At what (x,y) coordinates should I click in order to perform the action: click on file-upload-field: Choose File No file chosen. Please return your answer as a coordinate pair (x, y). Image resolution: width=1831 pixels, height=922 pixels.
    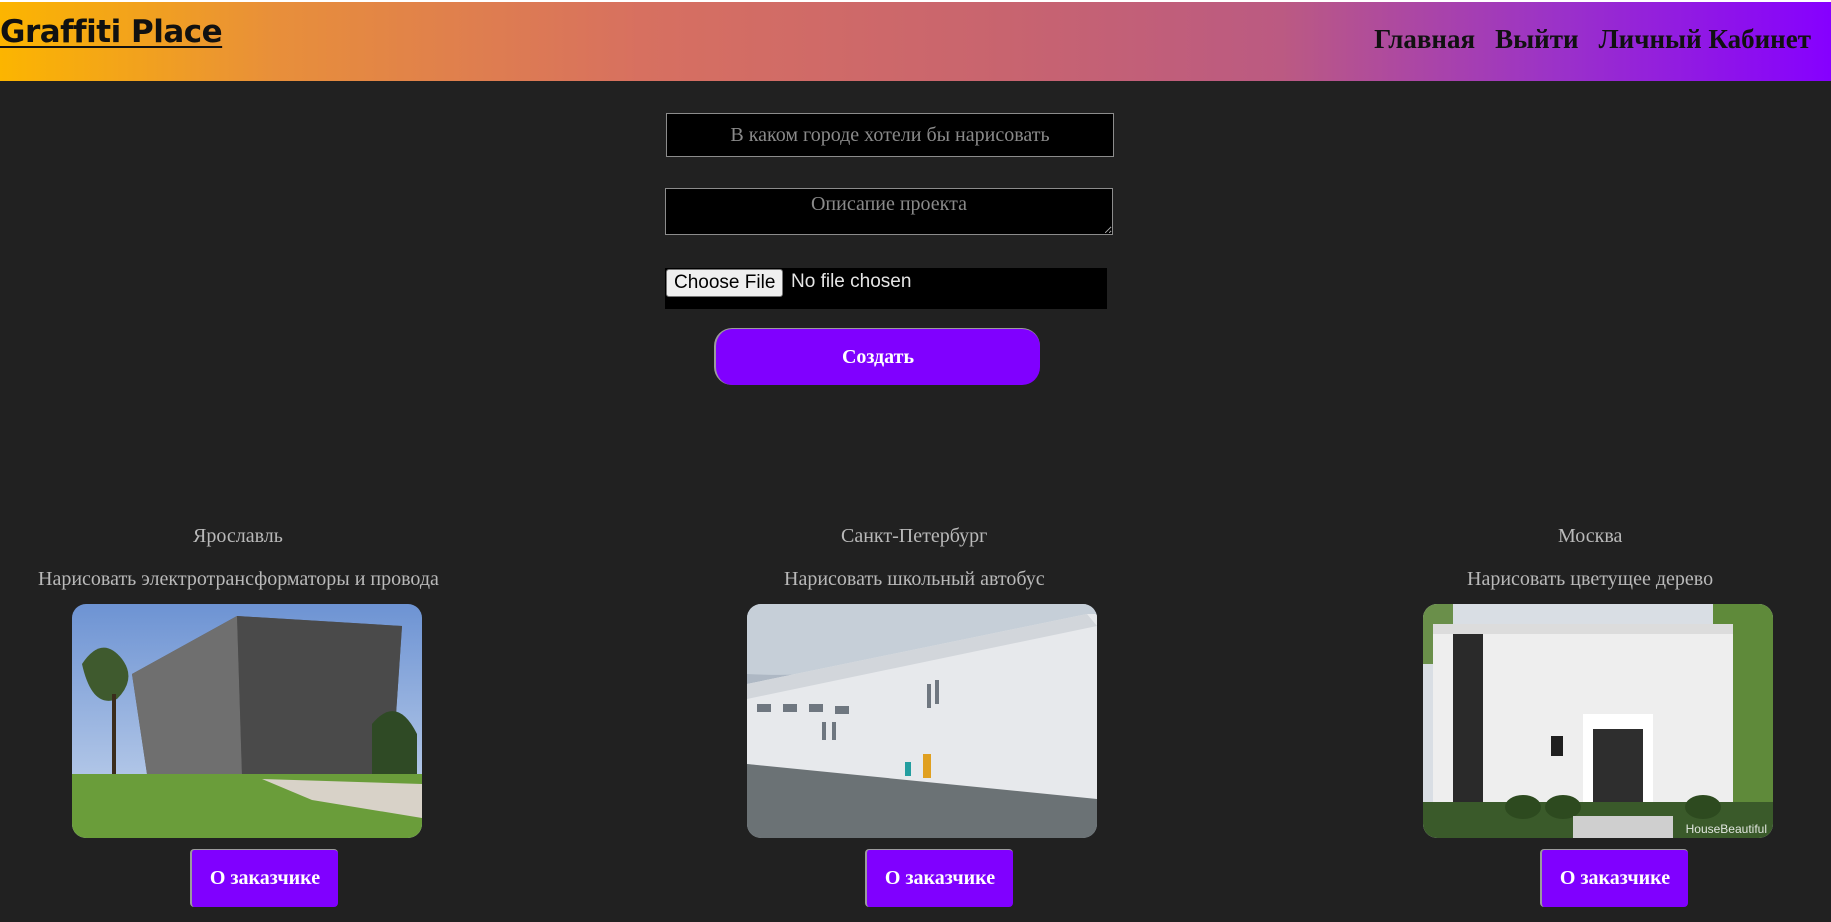
    Looking at the image, I should click on (886, 288).